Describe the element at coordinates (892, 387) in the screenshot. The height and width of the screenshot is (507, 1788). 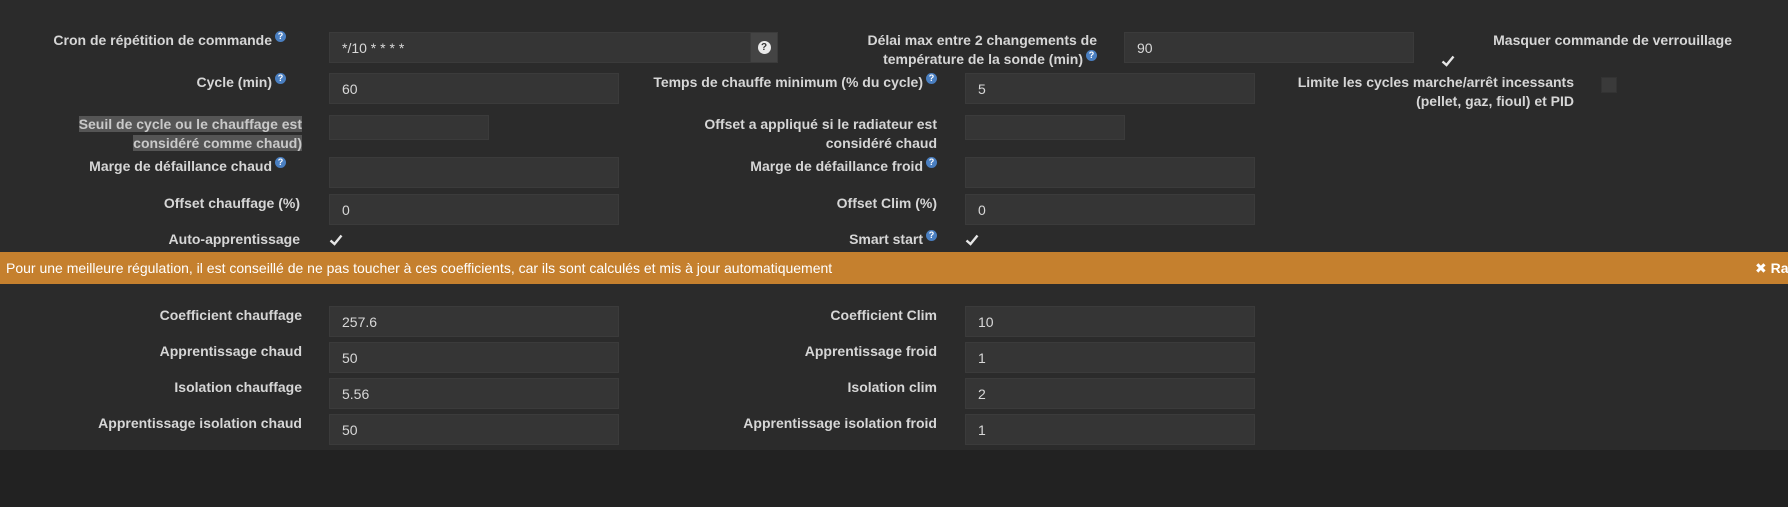
I see `iso-clim-label: Isolation clim` at that location.